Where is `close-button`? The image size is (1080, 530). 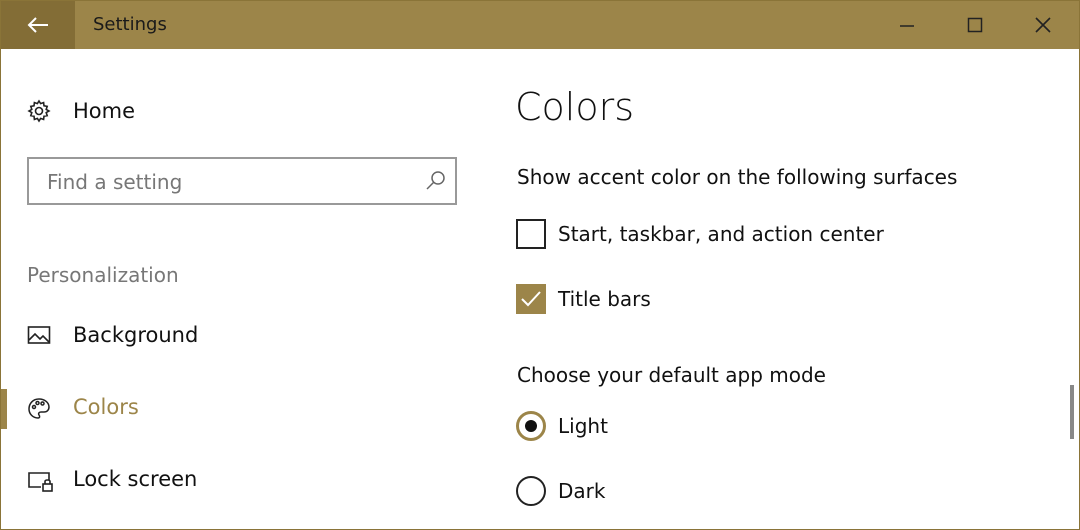 close-button is located at coordinates (1043, 25).